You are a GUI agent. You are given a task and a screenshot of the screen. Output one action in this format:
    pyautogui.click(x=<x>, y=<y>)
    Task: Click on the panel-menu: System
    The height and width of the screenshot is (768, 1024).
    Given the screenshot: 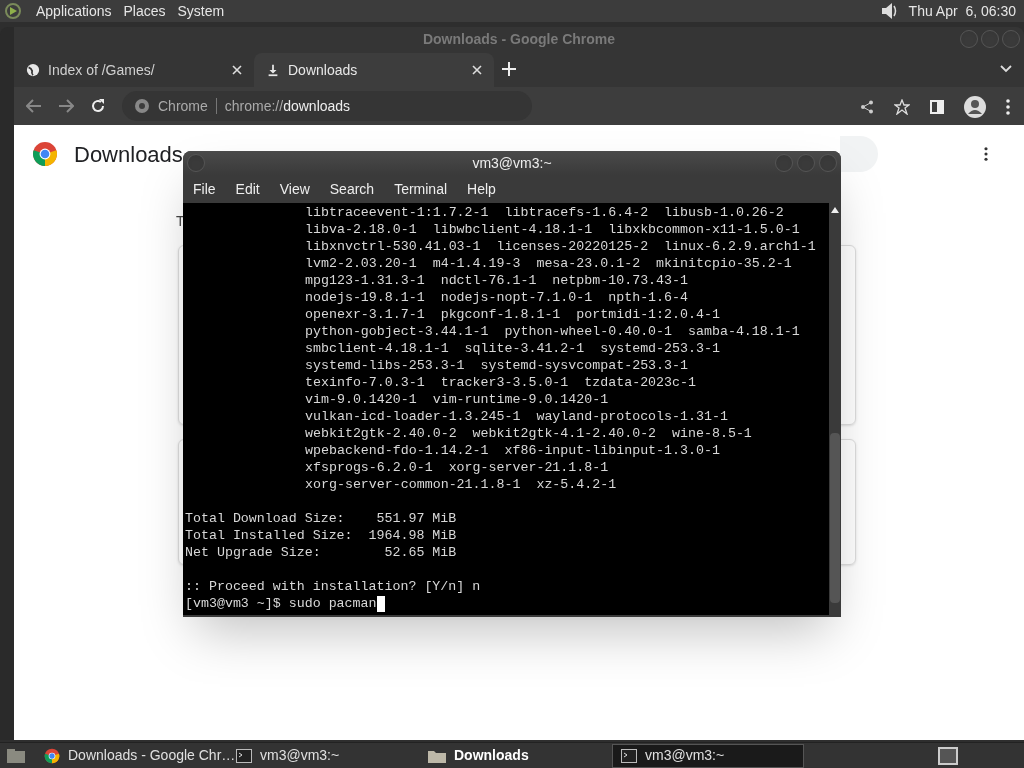 What is the action you would take?
    pyautogui.click(x=201, y=11)
    